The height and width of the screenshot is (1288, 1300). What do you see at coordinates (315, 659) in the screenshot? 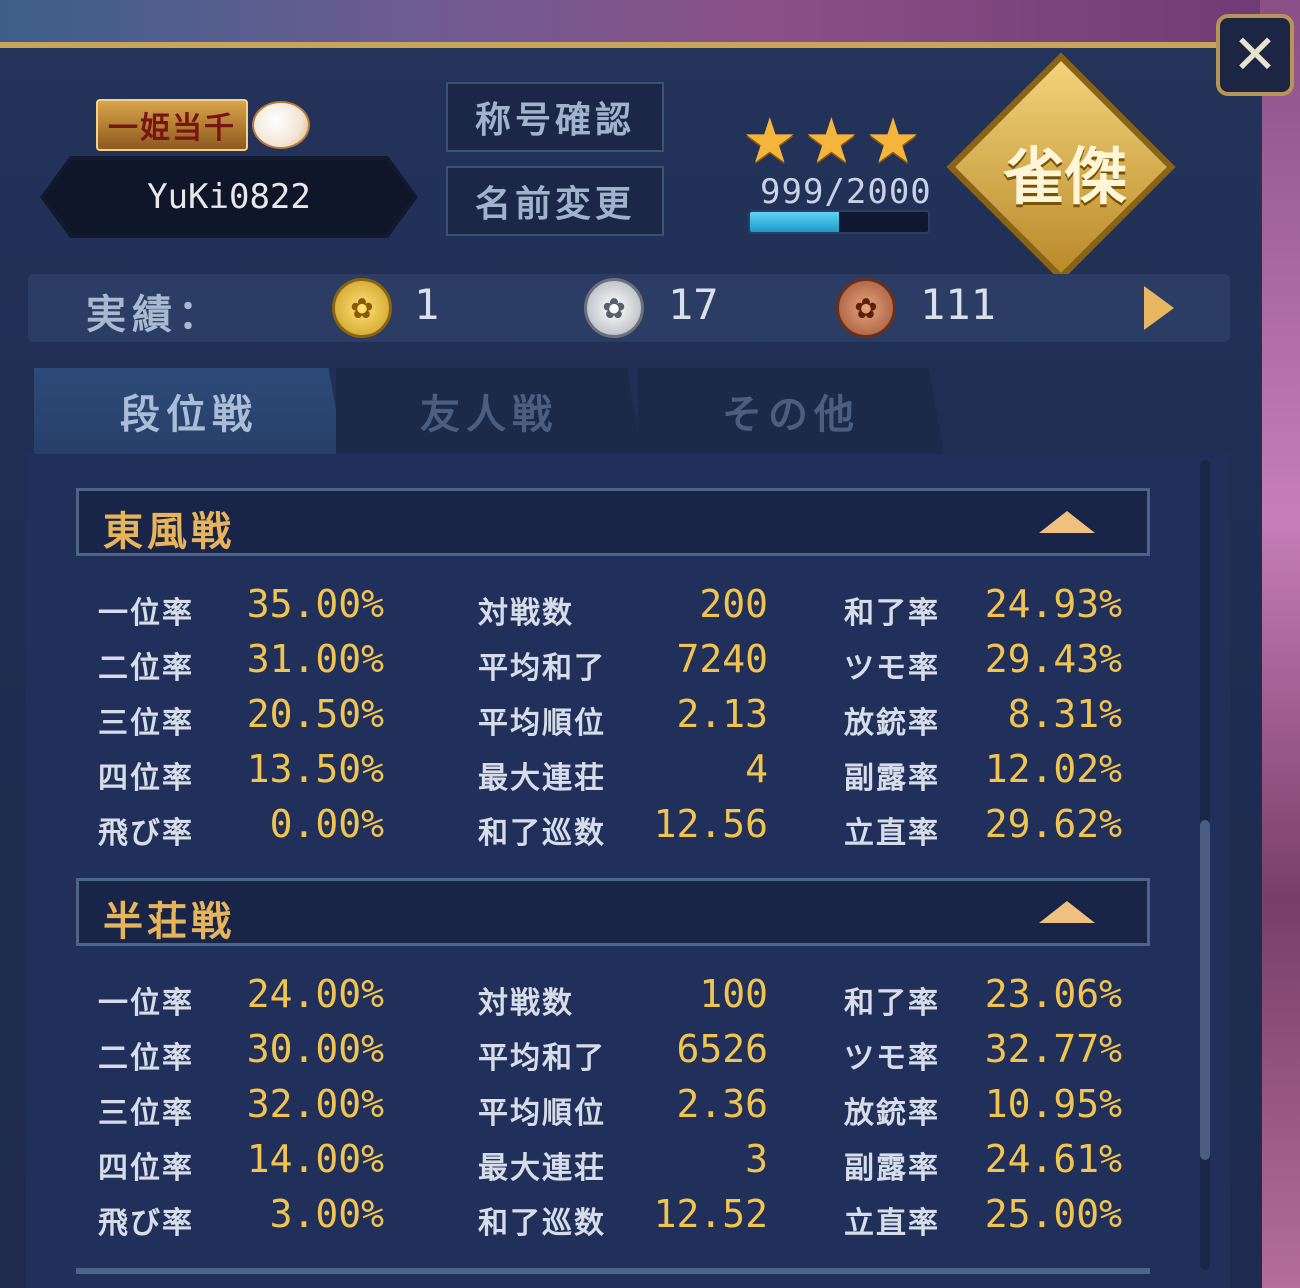
I see `stat-value: 31.00%` at bounding box center [315, 659].